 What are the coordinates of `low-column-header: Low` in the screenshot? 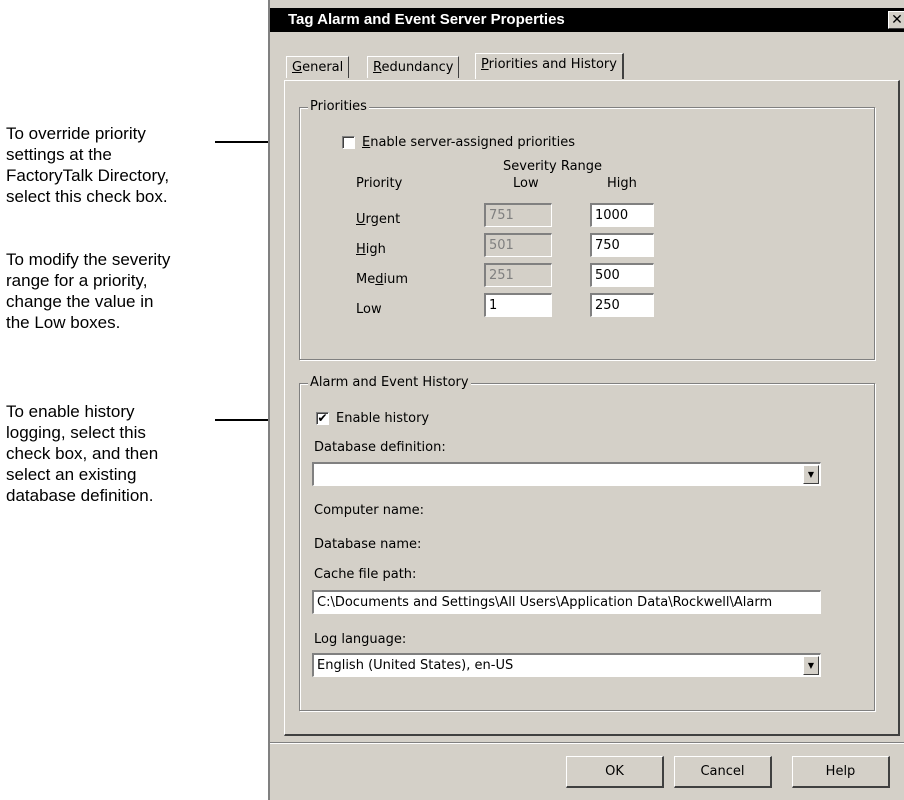 It's located at (526, 183).